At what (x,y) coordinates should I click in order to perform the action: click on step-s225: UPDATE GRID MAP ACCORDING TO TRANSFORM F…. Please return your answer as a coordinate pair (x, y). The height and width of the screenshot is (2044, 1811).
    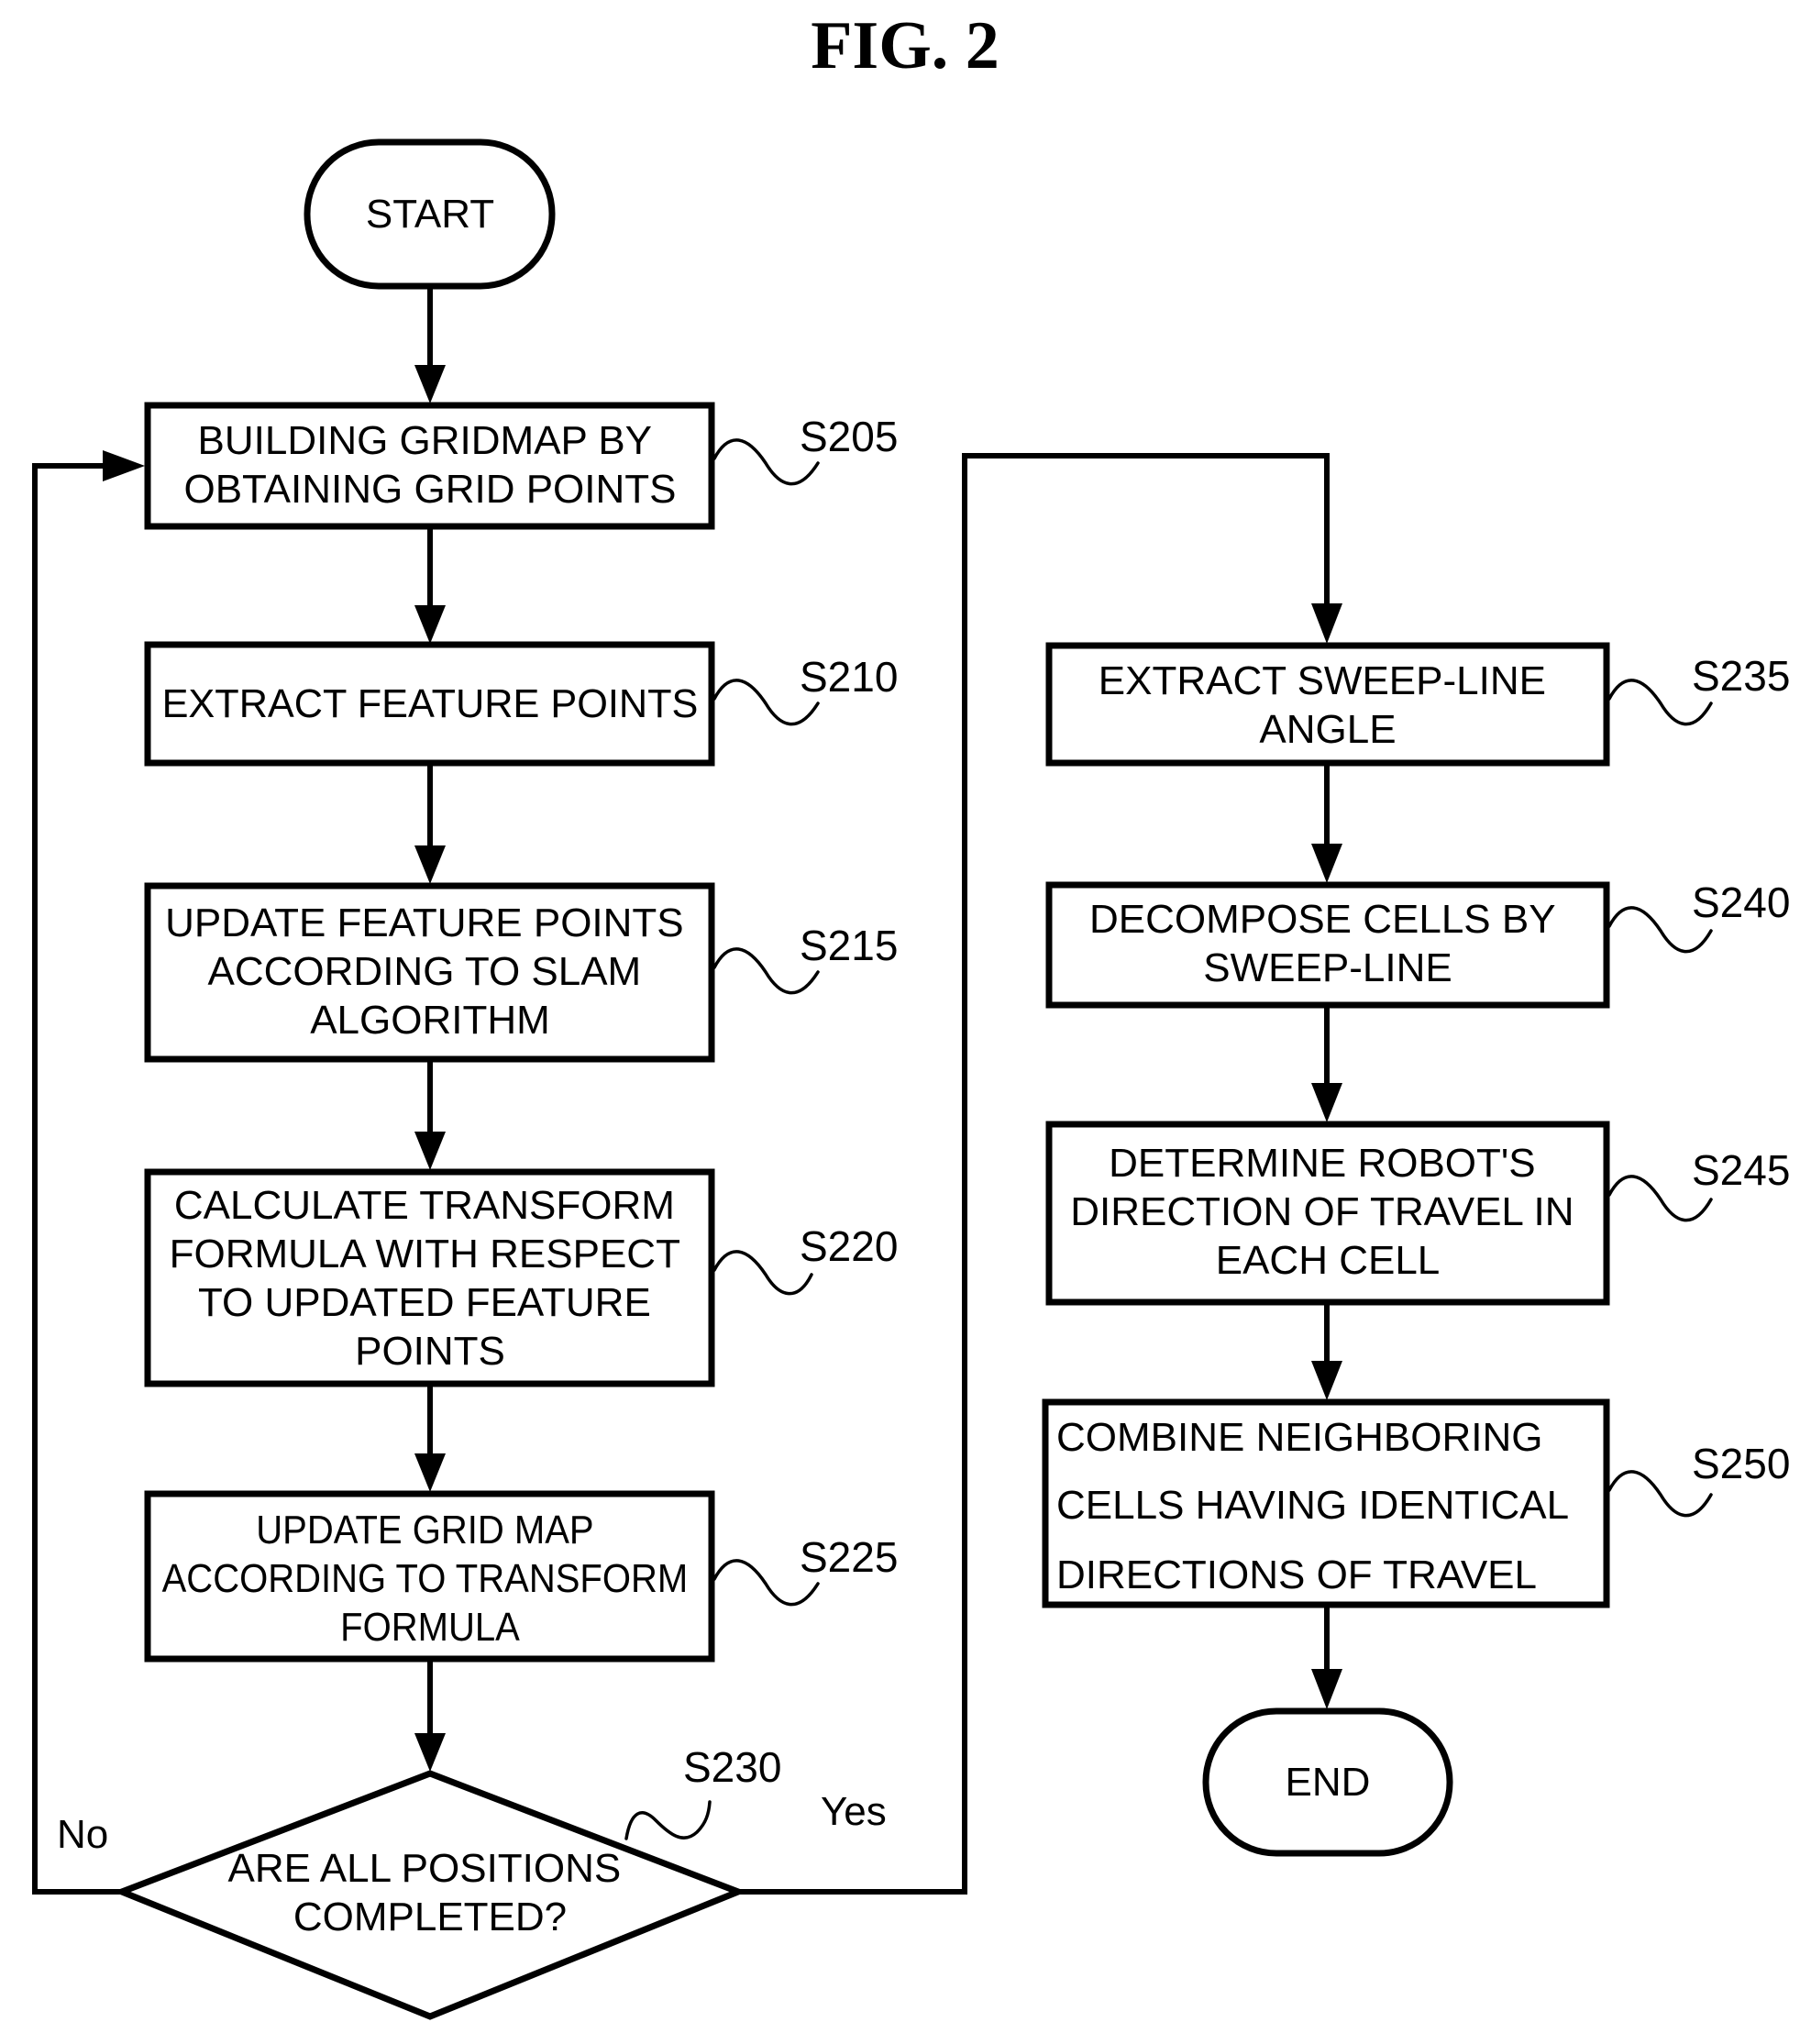
    Looking at the image, I should click on (521, 1577).